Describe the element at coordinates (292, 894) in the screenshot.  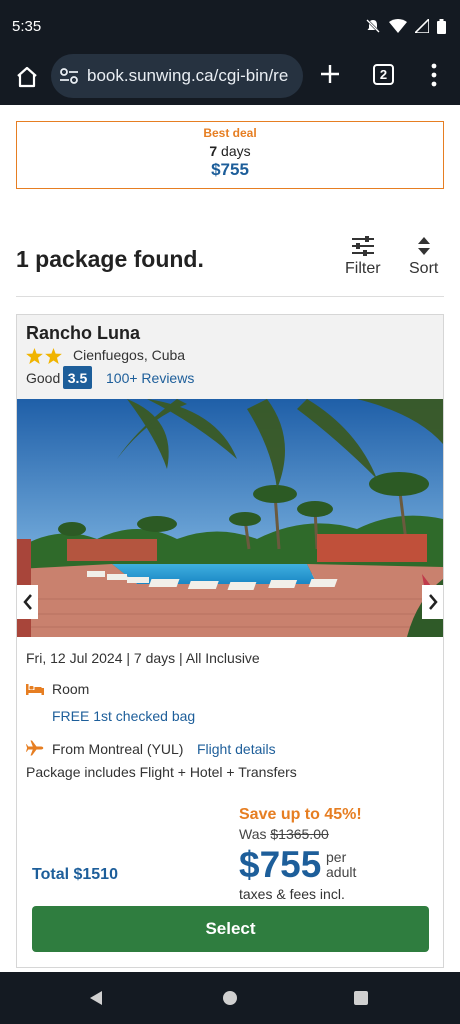
I see `taxes-note: taxes & fees incl.` at that location.